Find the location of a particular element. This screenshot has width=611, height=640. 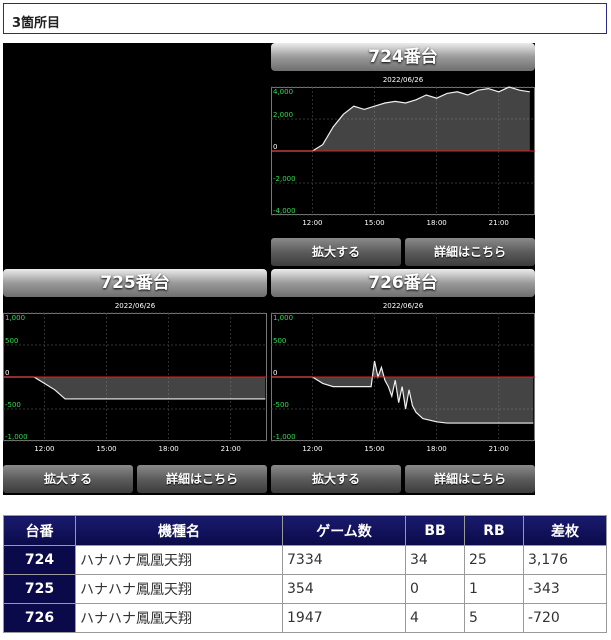

table-row: 724 ハナハナ鳳凰天翔 7334 34 25 3,176 is located at coordinates (305, 560).